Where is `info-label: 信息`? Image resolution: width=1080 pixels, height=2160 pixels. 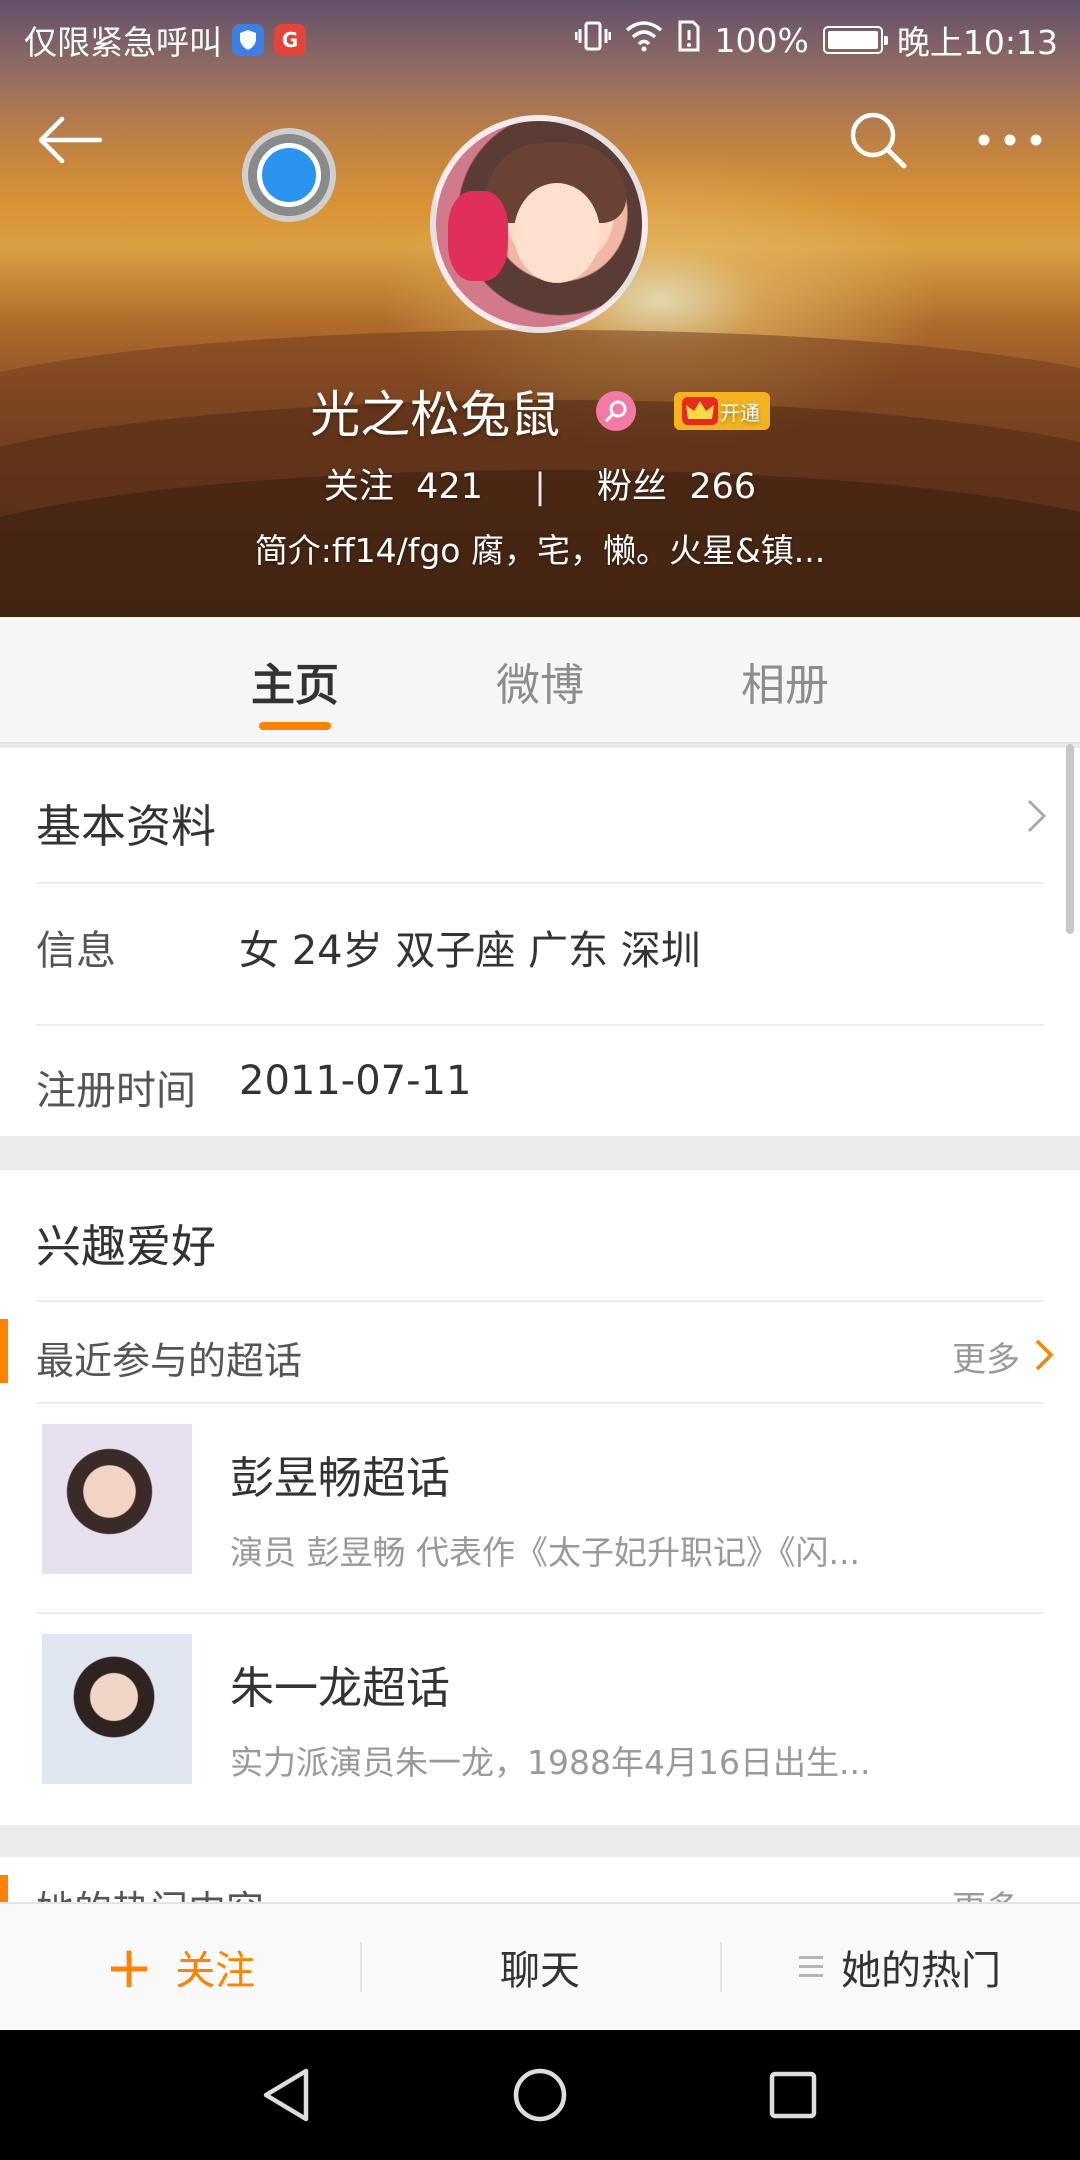 info-label: 信息 is located at coordinates (76, 951).